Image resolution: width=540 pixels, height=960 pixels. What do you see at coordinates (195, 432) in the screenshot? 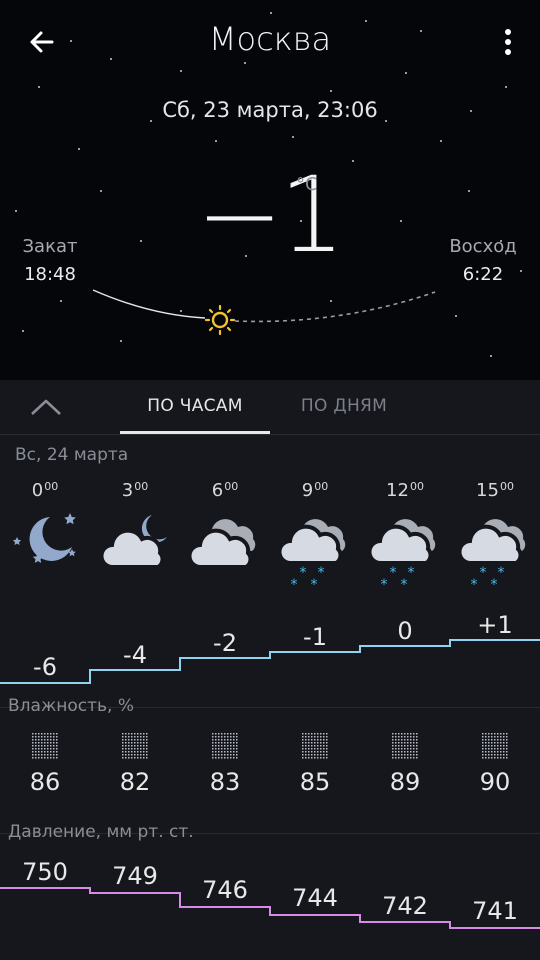
I see `active-tab-indicator` at bounding box center [195, 432].